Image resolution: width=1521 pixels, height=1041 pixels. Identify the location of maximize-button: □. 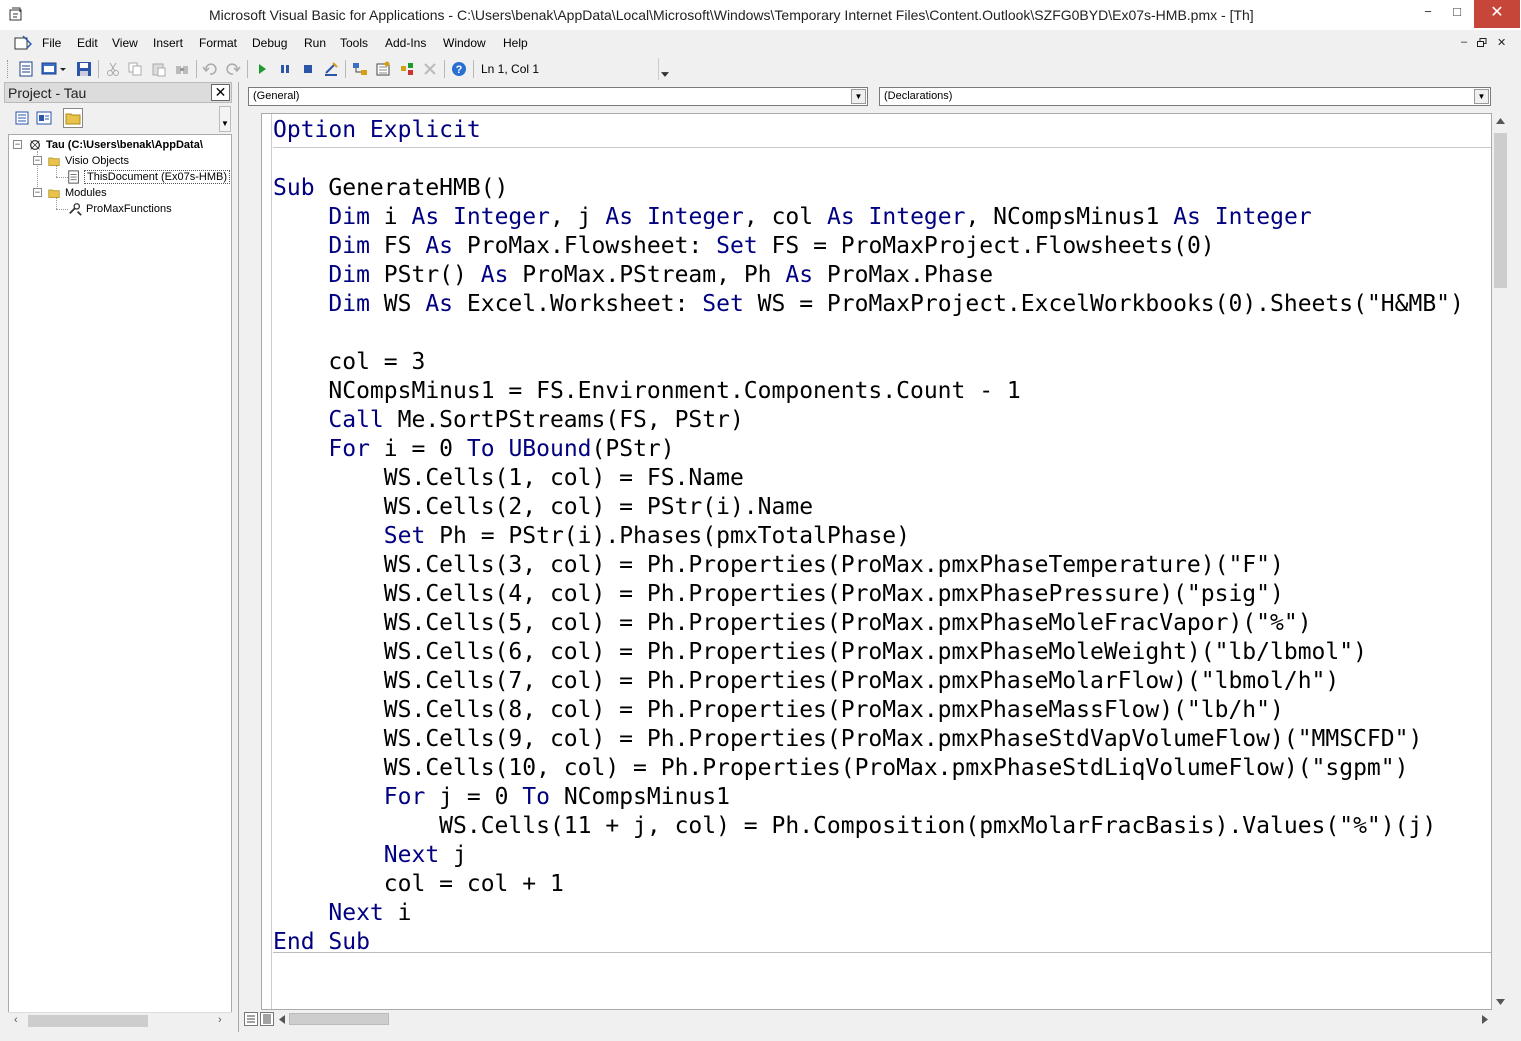
(1457, 14).